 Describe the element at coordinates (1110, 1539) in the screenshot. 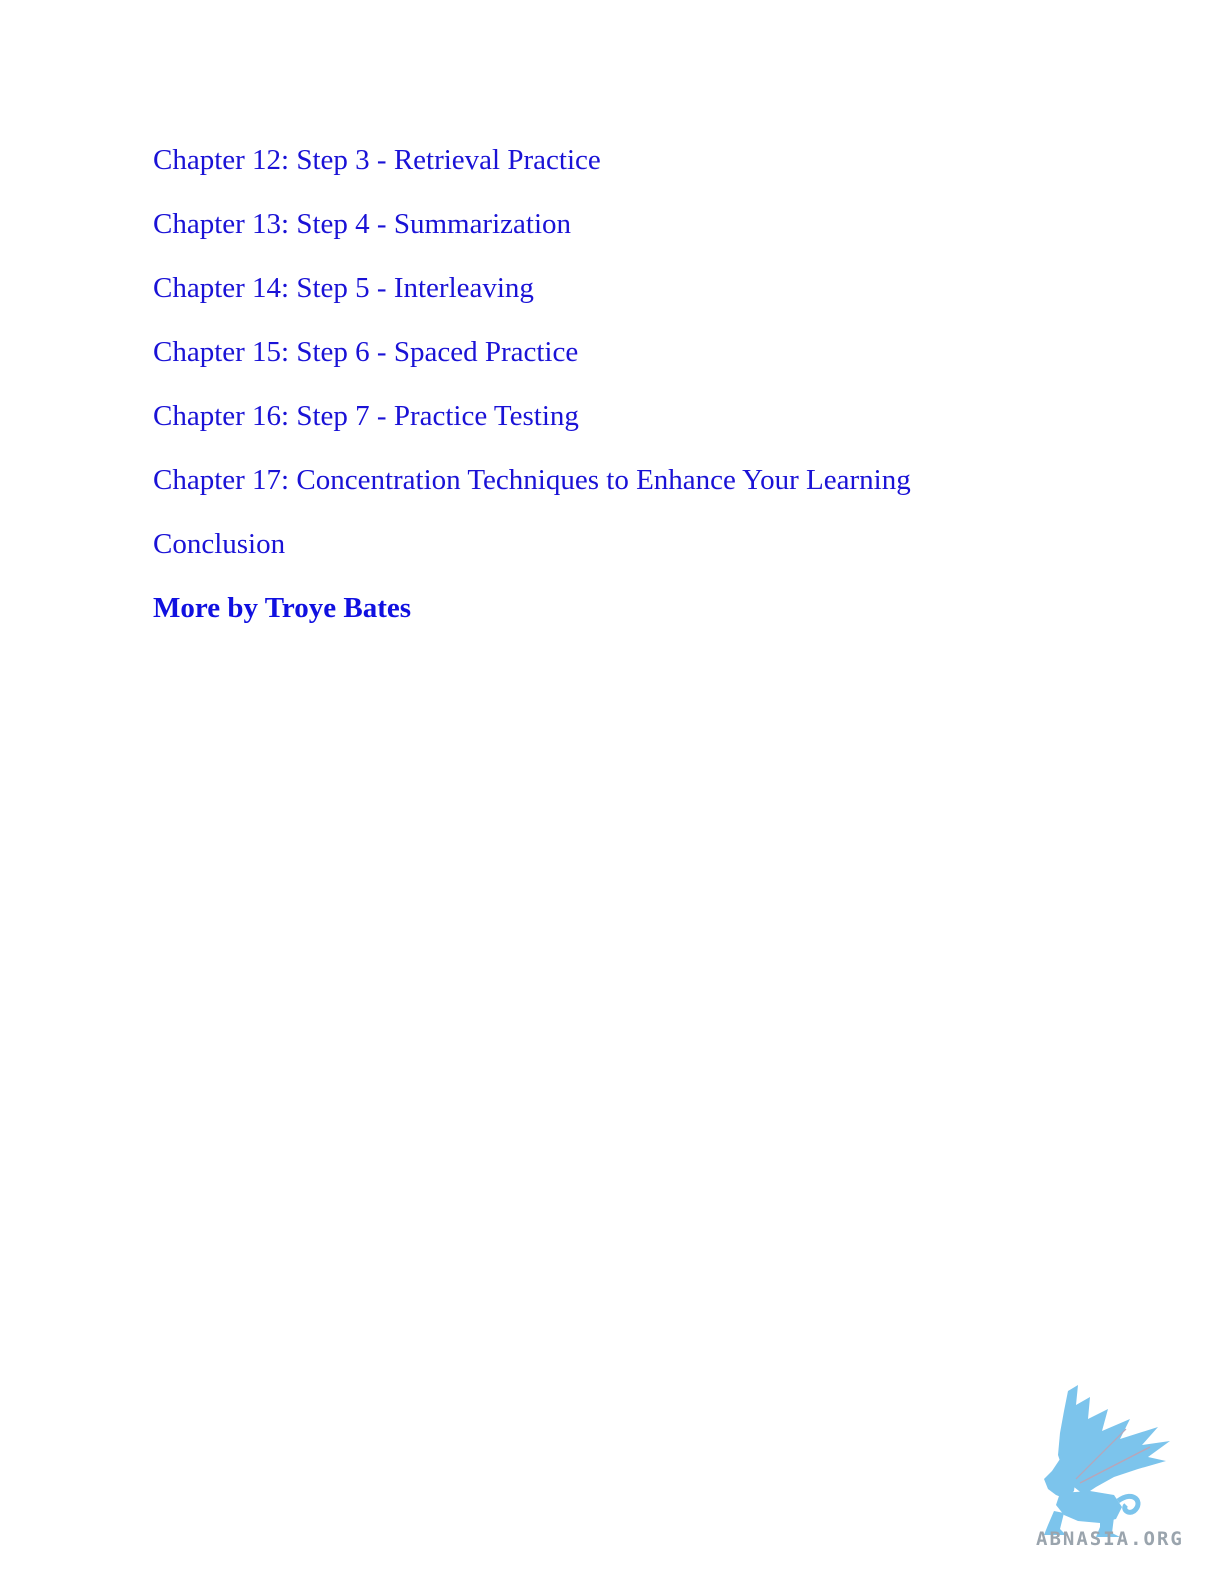

I see `watermark-text: ABNASIA.ORG` at that location.